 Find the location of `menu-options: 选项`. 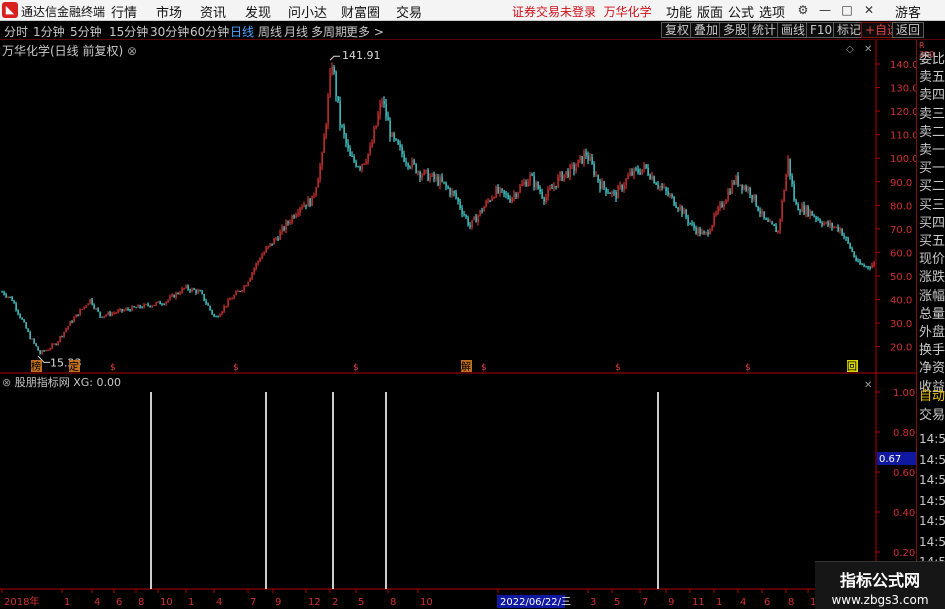

menu-options: 选项 is located at coordinates (772, 11).